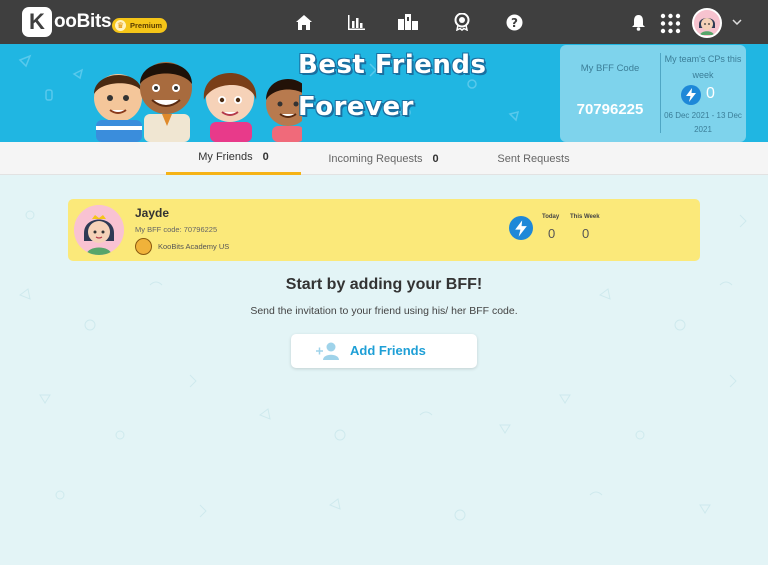 The height and width of the screenshot is (565, 768). I want to click on friend-name: Jayde, so click(152, 213).